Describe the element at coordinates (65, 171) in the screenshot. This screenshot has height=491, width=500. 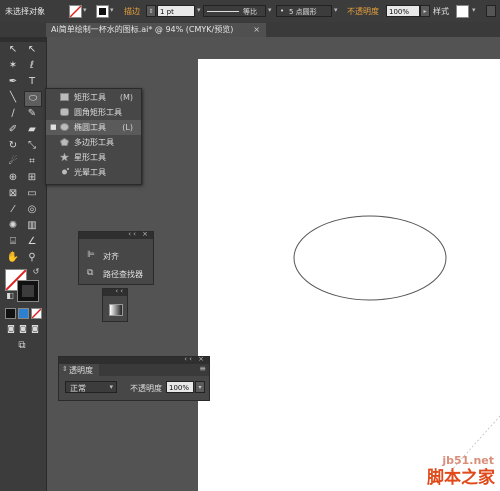
I see `flare-icon` at that location.